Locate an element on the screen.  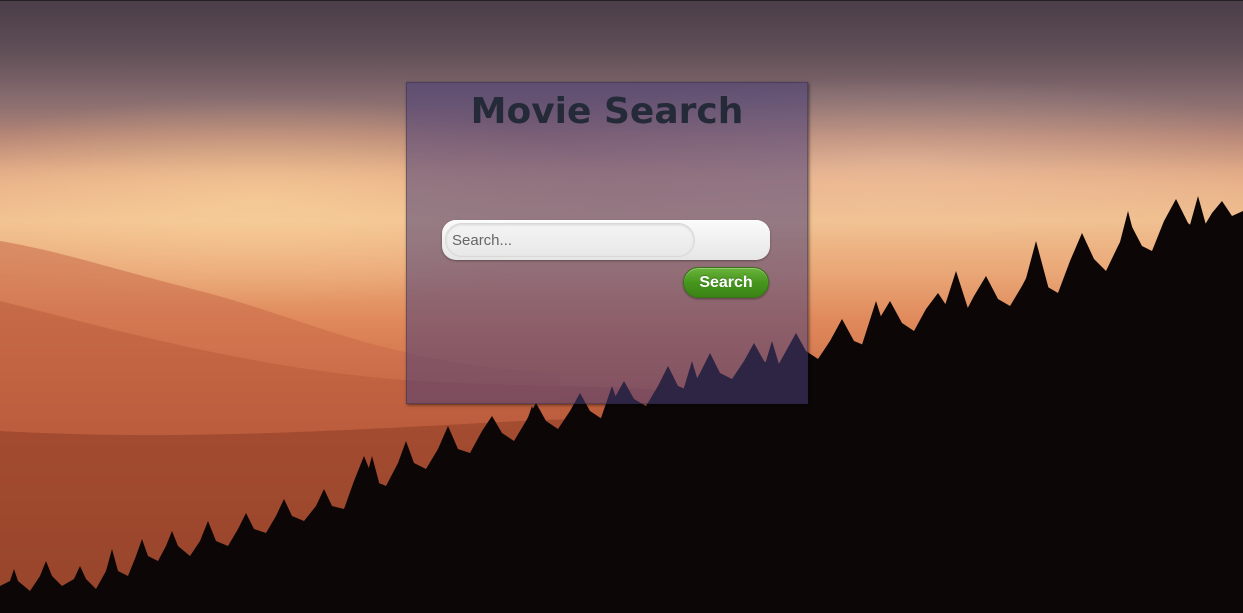
search-bar is located at coordinates (606, 240).